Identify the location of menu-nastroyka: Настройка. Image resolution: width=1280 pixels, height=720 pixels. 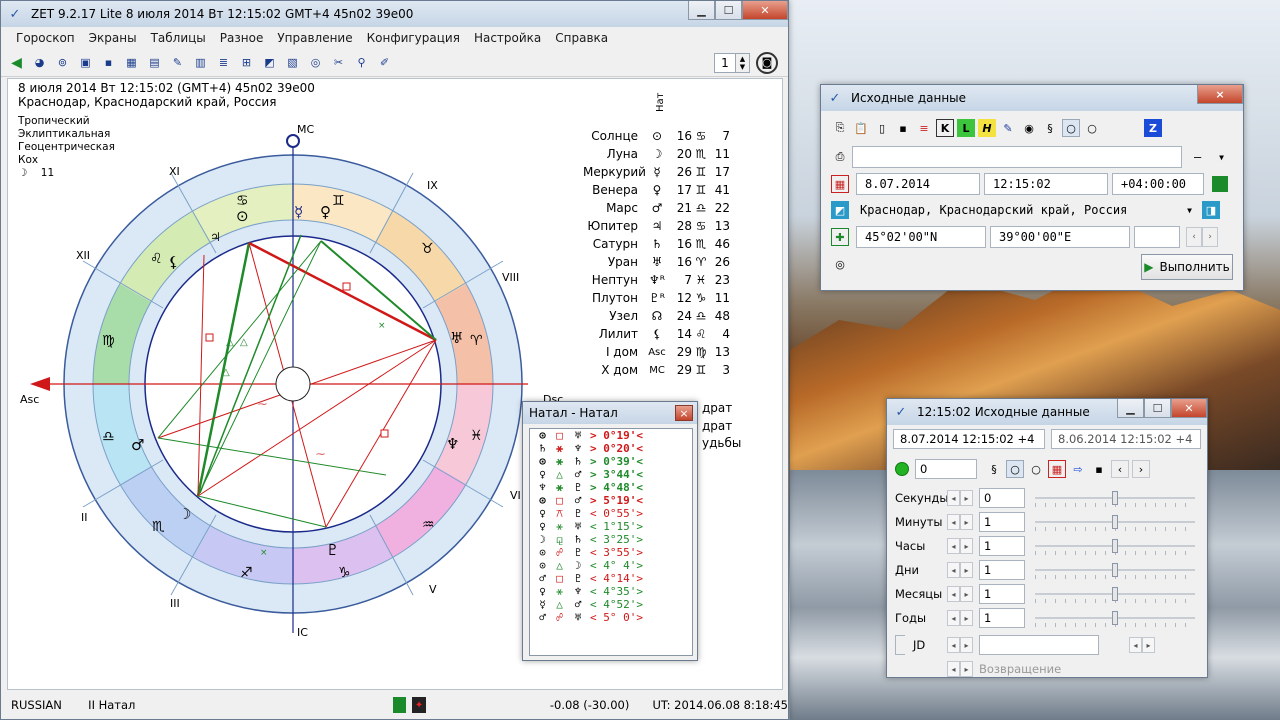
(507, 38).